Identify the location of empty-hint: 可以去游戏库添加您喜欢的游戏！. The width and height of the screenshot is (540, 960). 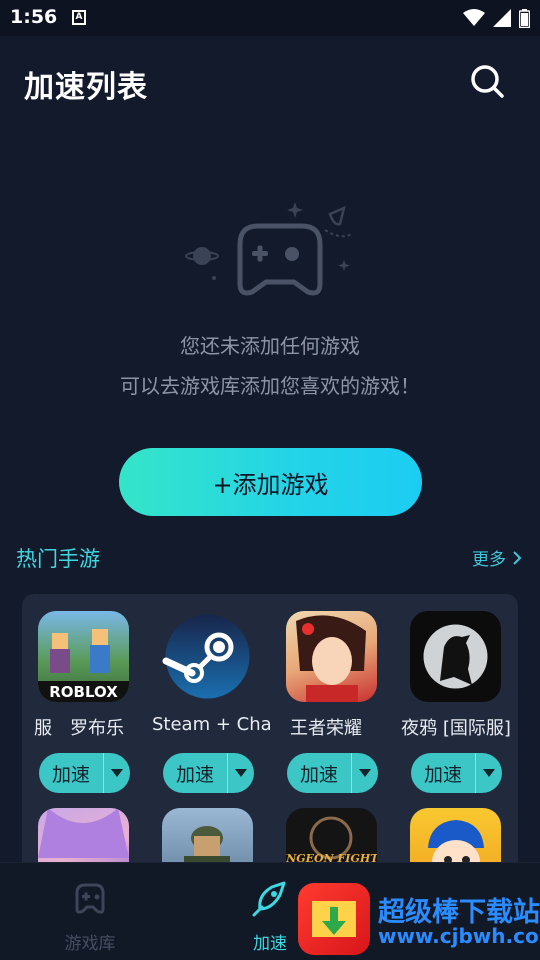
(270, 386).